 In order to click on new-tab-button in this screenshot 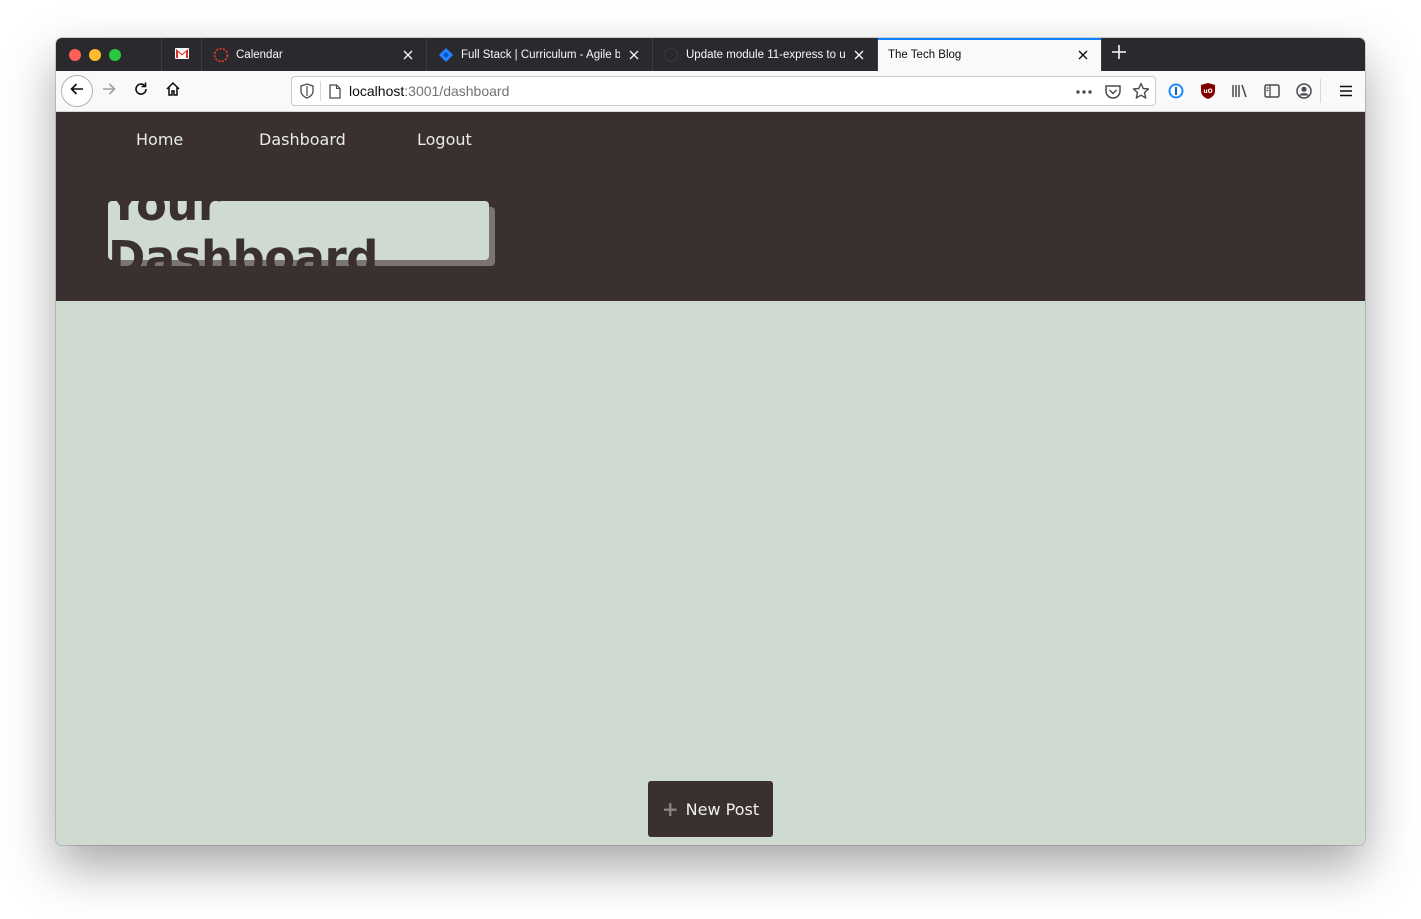, I will do `click(1119, 54)`.